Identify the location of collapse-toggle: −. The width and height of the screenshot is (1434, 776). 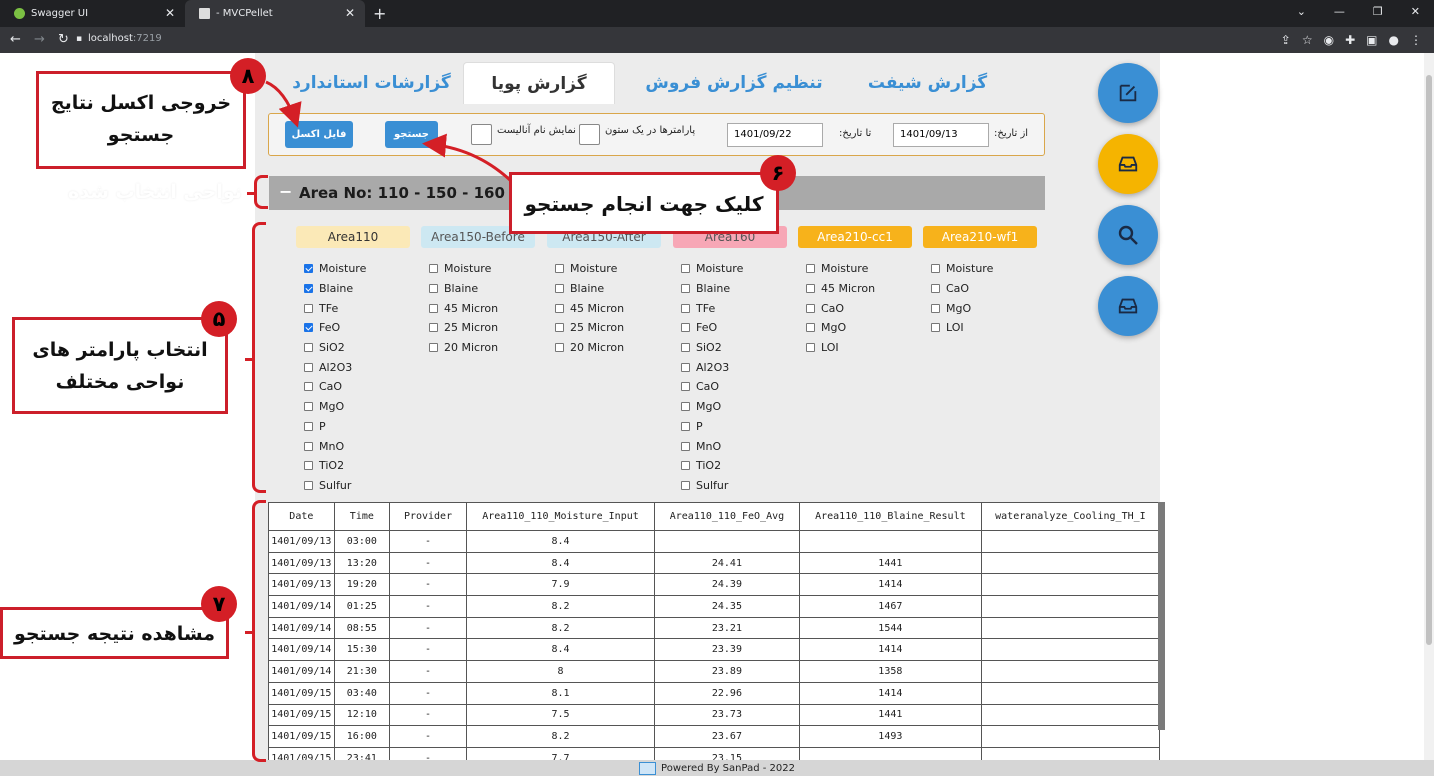
(285, 191).